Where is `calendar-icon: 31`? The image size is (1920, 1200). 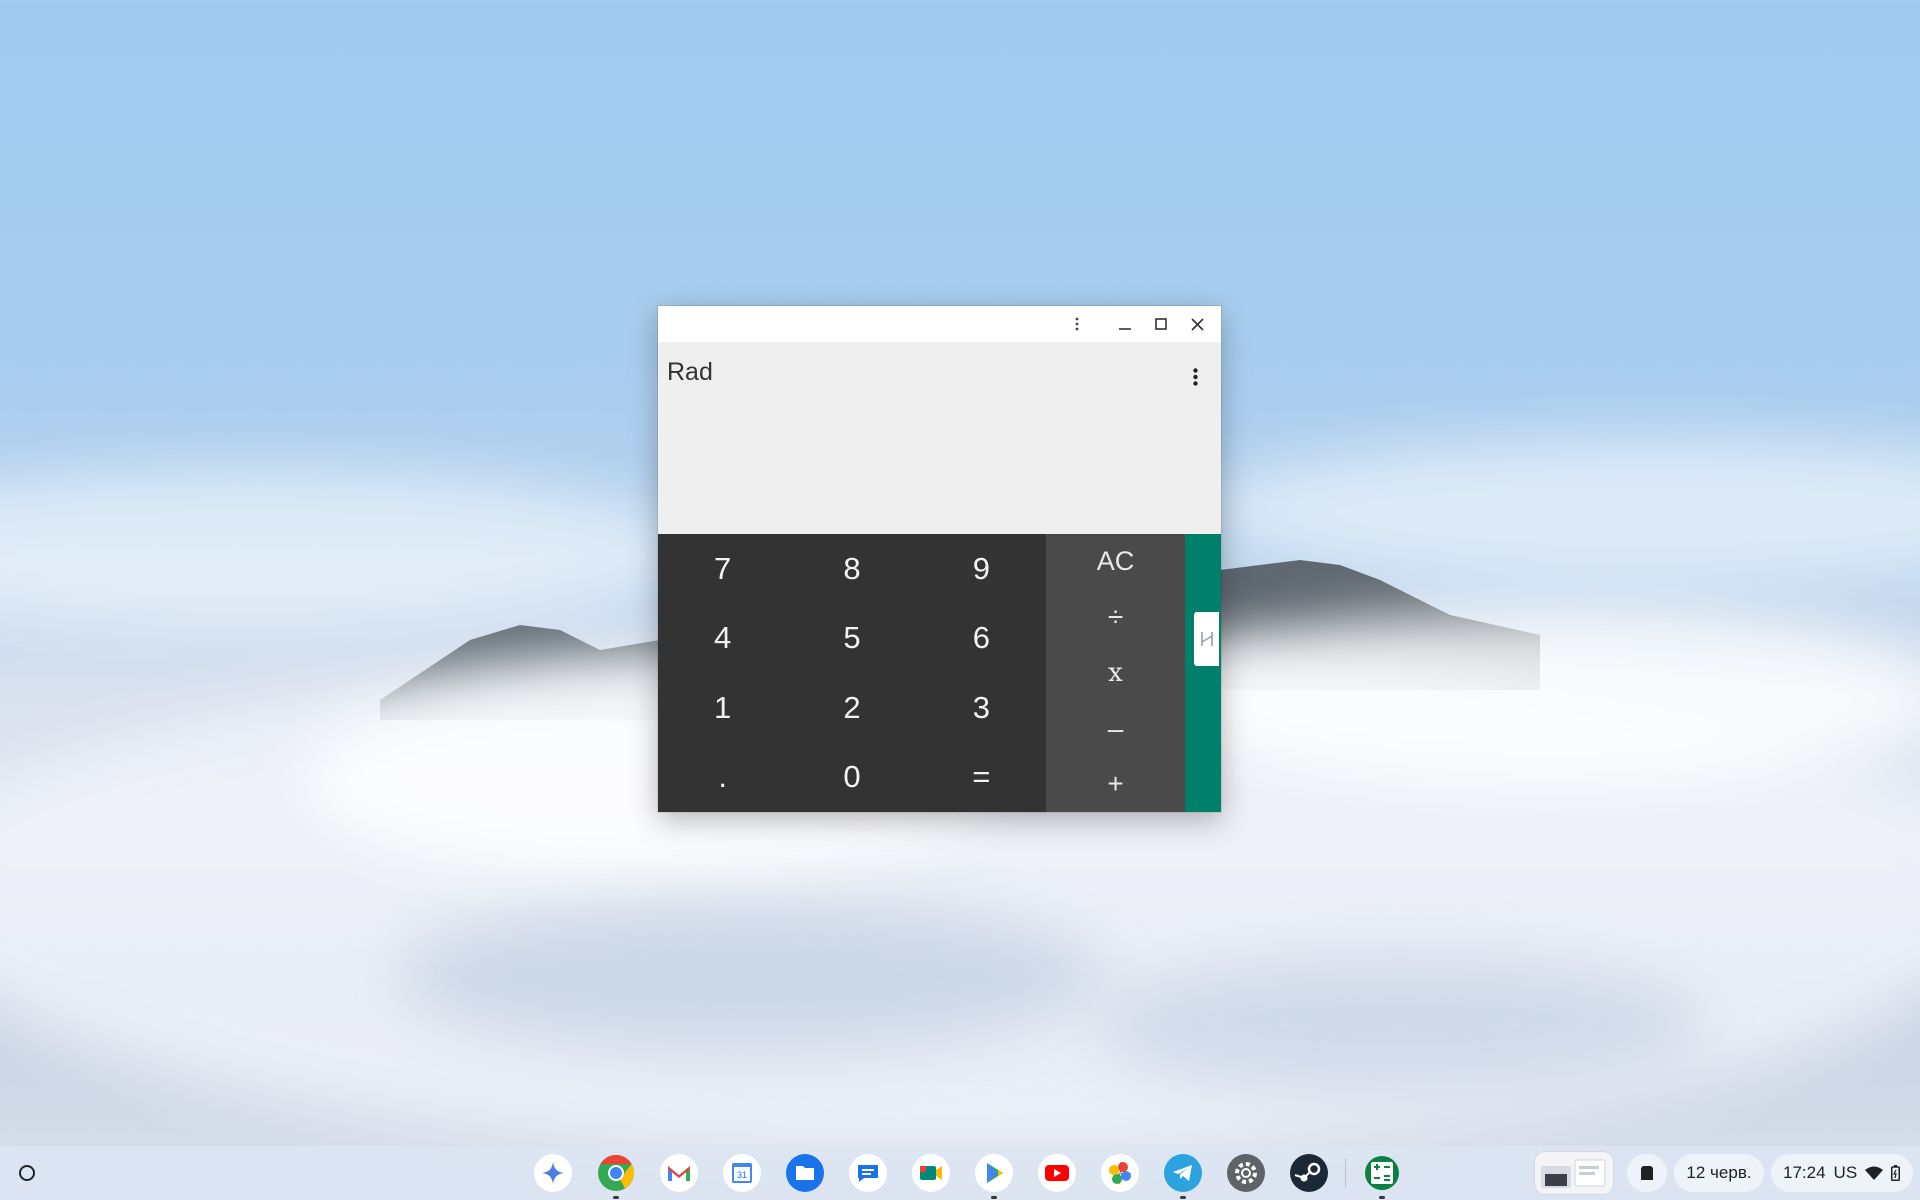
calendar-icon: 31 is located at coordinates (742, 1173).